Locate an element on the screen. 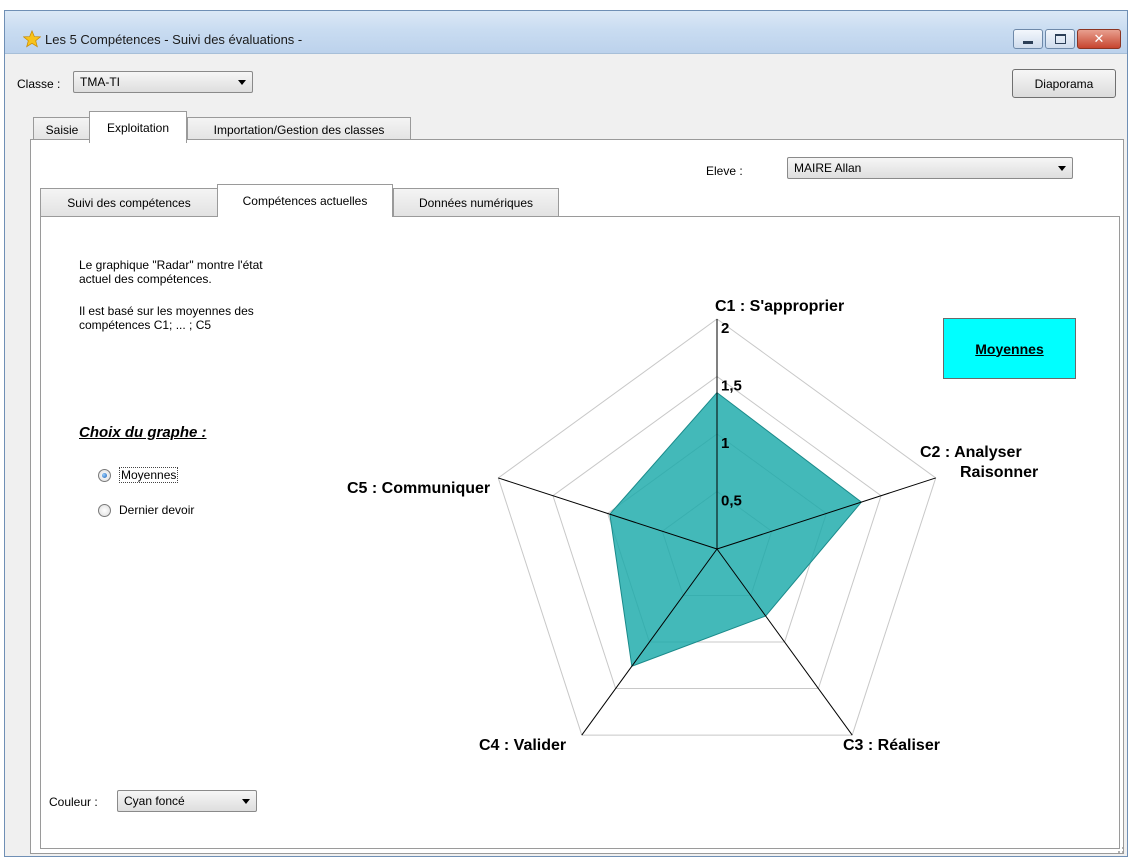 This screenshot has height=857, width=1128. window-controls: ✕ is located at coordinates (1067, 39).